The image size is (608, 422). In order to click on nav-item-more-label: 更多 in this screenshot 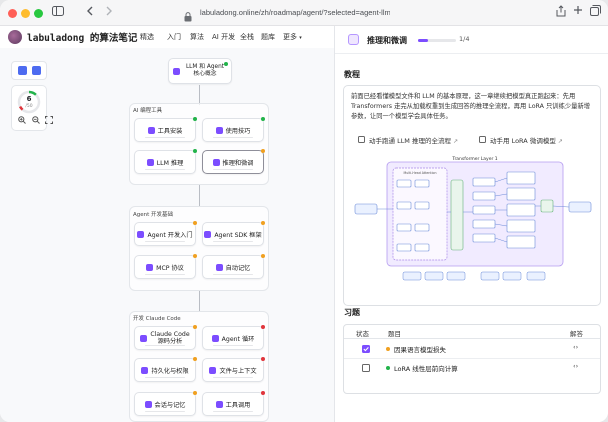, I will do `click(290, 37)`.